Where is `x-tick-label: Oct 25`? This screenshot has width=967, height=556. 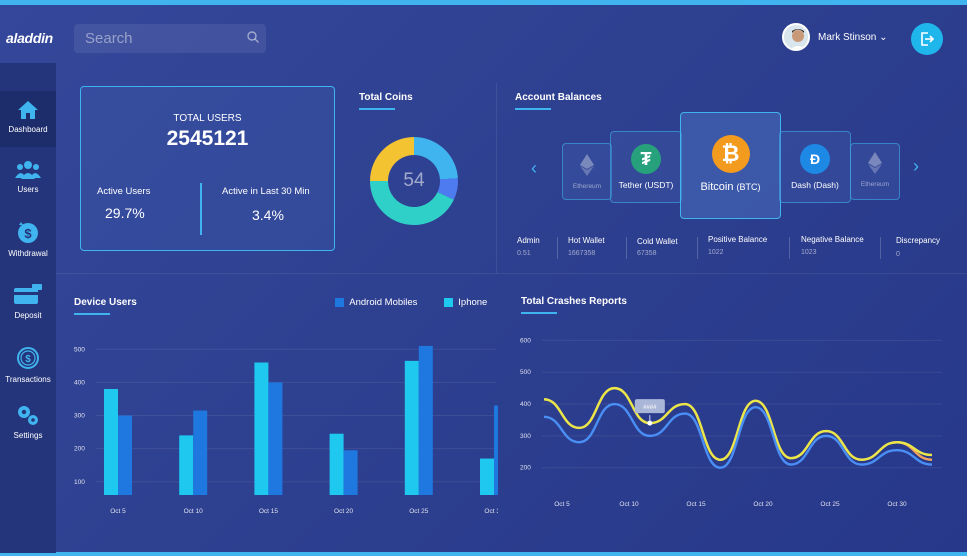
x-tick-label: Oct 25 is located at coordinates (419, 511).